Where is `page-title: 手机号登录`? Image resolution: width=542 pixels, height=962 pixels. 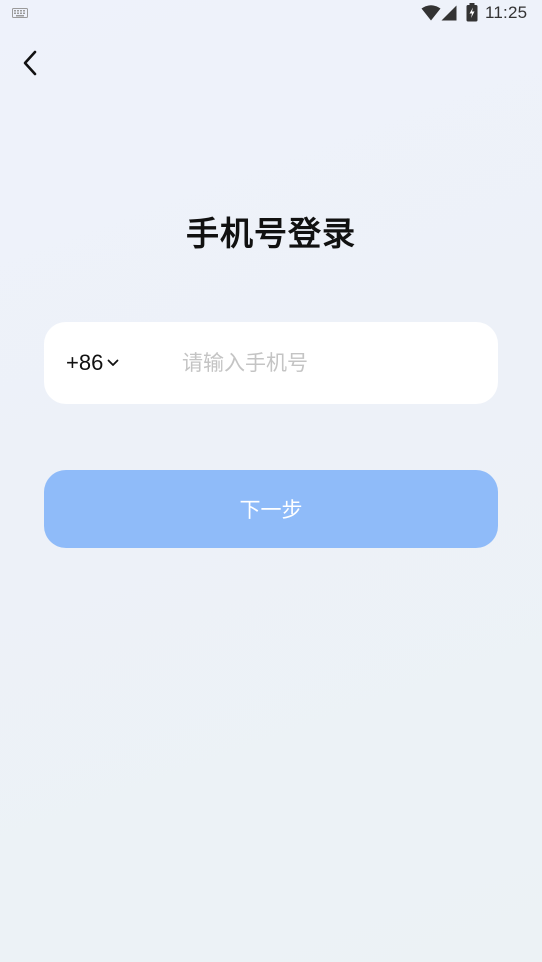 page-title: 手机号登录 is located at coordinates (271, 233).